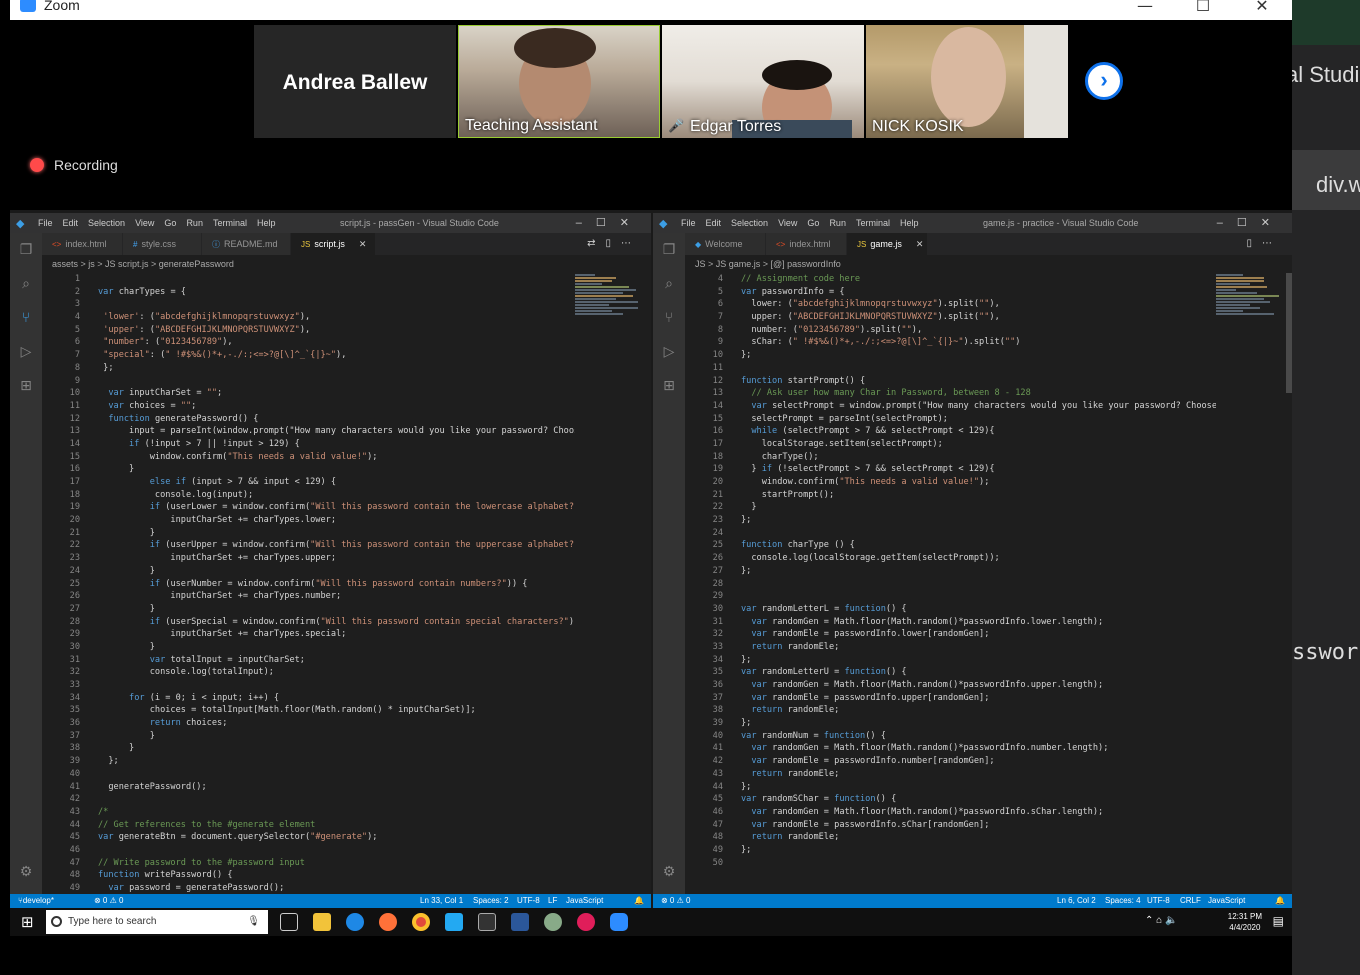 The width and height of the screenshot is (1360, 975). Describe the element at coordinates (1264, 243) in the screenshot. I see `editor-actions: ▯⋯` at that location.